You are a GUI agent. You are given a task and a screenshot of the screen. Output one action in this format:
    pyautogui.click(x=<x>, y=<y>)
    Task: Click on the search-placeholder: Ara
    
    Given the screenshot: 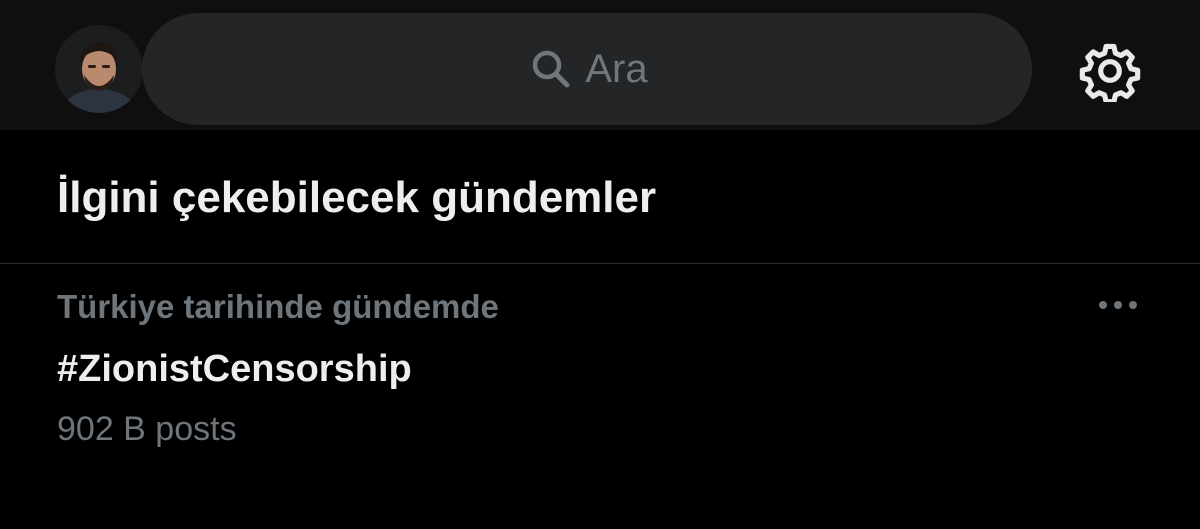 What is the action you would take?
    pyautogui.click(x=616, y=69)
    